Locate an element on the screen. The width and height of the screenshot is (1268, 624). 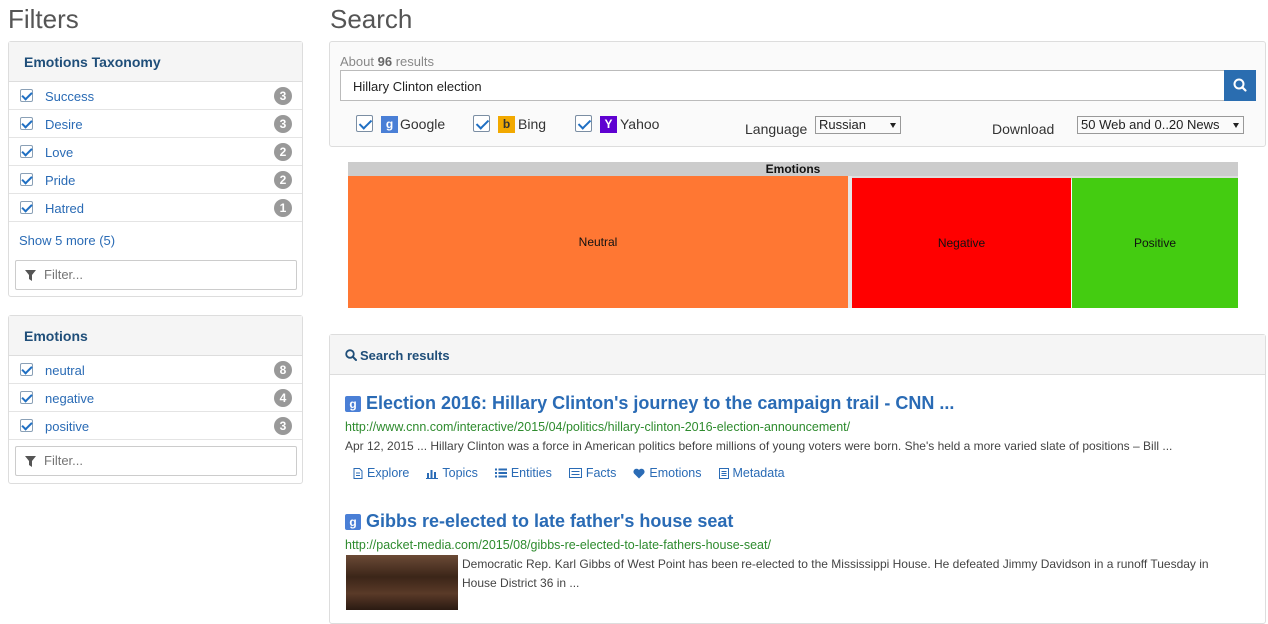
search-button is located at coordinates (1240, 85).